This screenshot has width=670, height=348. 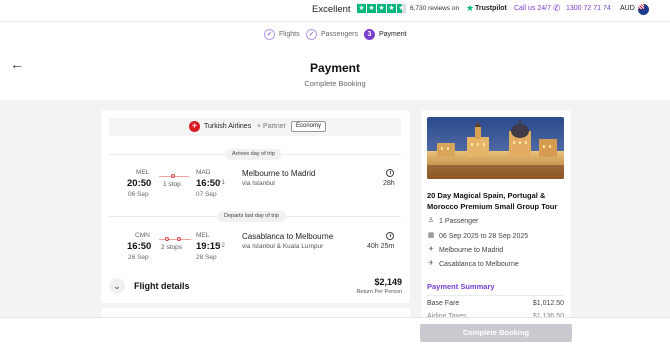 I want to click on passengers-info: ♙ 1 Passenger, so click(x=452, y=221).